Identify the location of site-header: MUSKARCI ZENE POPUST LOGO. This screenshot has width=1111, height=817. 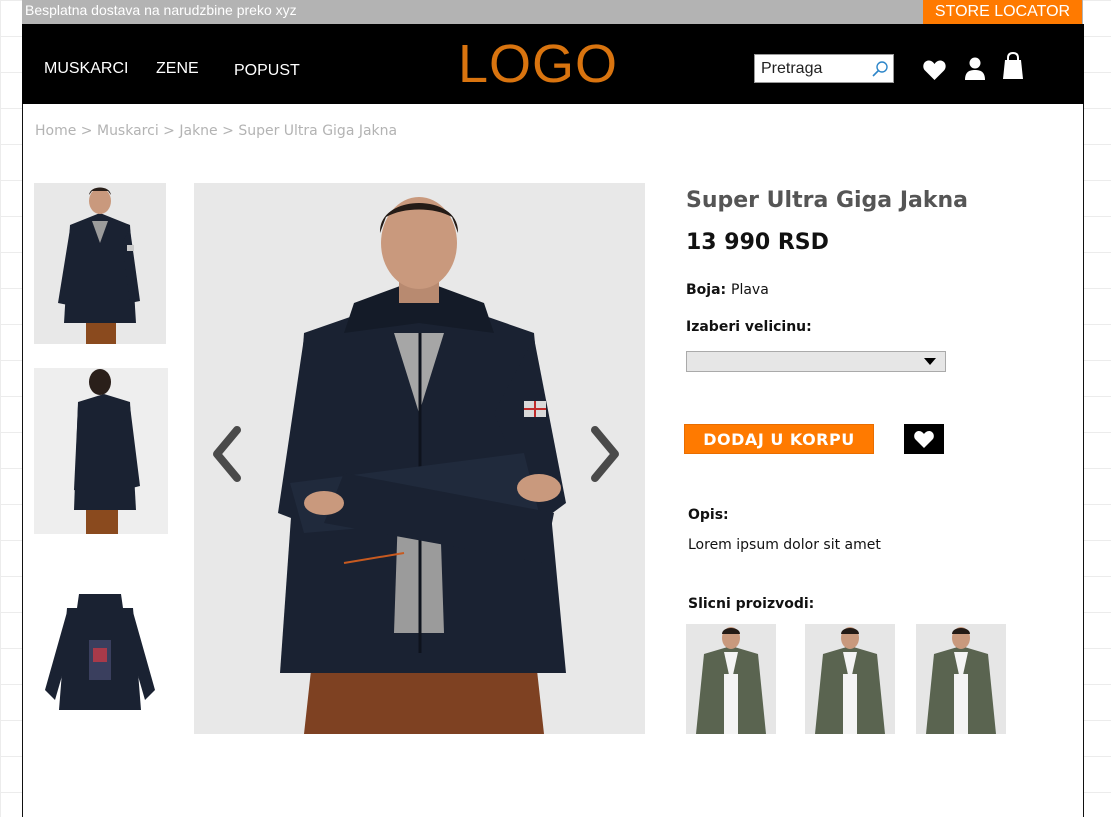
(553, 64).